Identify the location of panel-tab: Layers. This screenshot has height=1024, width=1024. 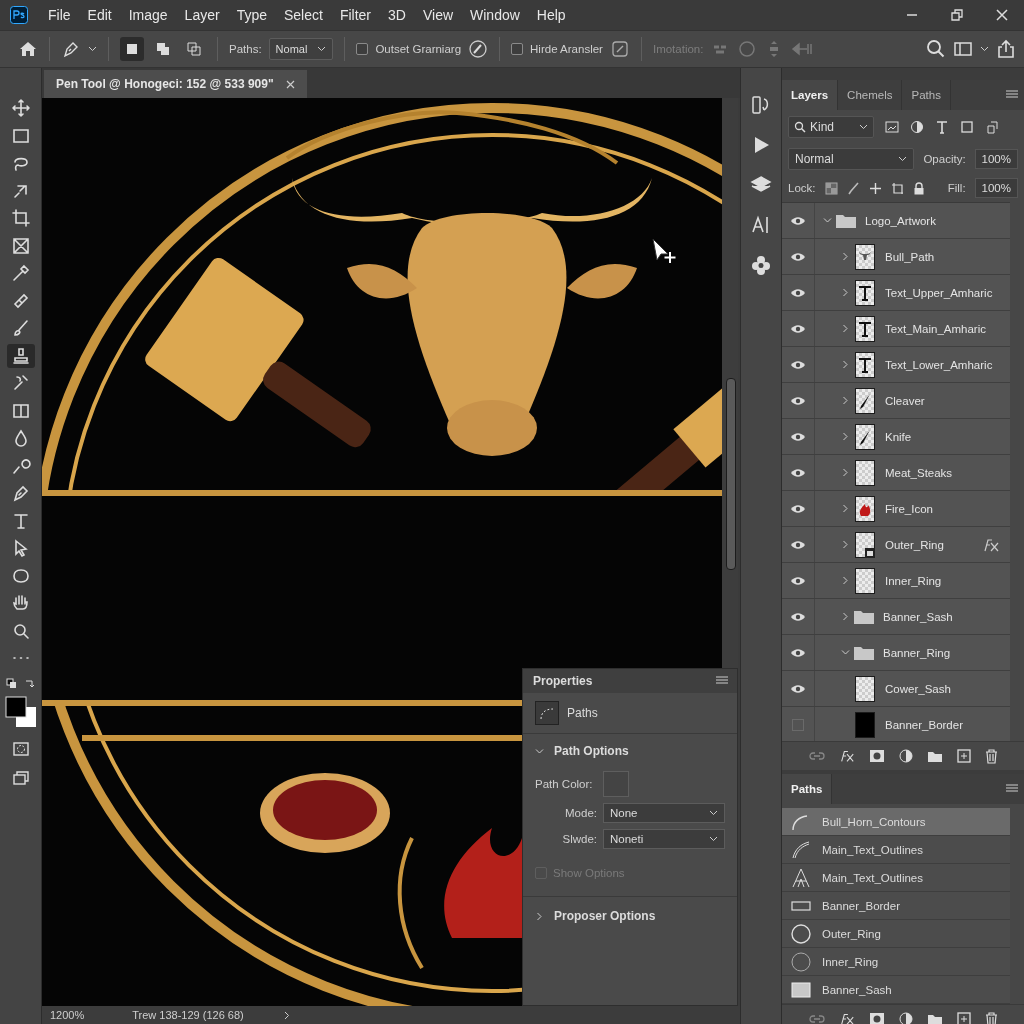
(810, 95).